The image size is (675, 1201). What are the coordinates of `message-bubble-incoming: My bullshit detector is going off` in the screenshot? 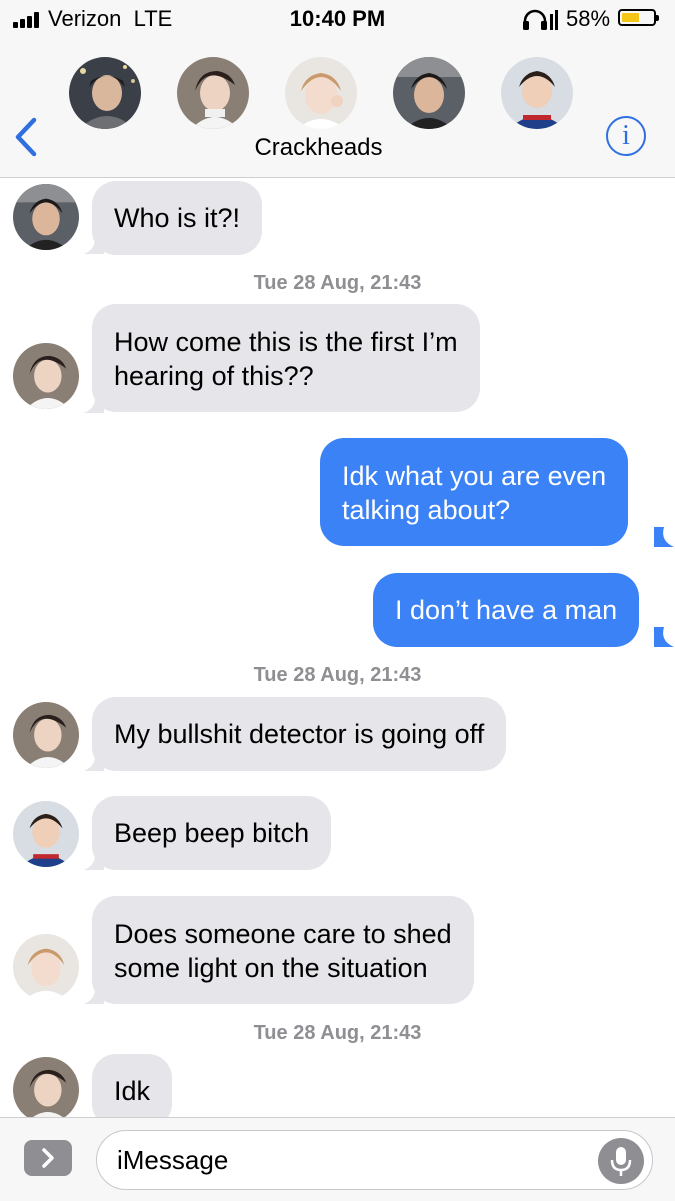 It's located at (299, 734).